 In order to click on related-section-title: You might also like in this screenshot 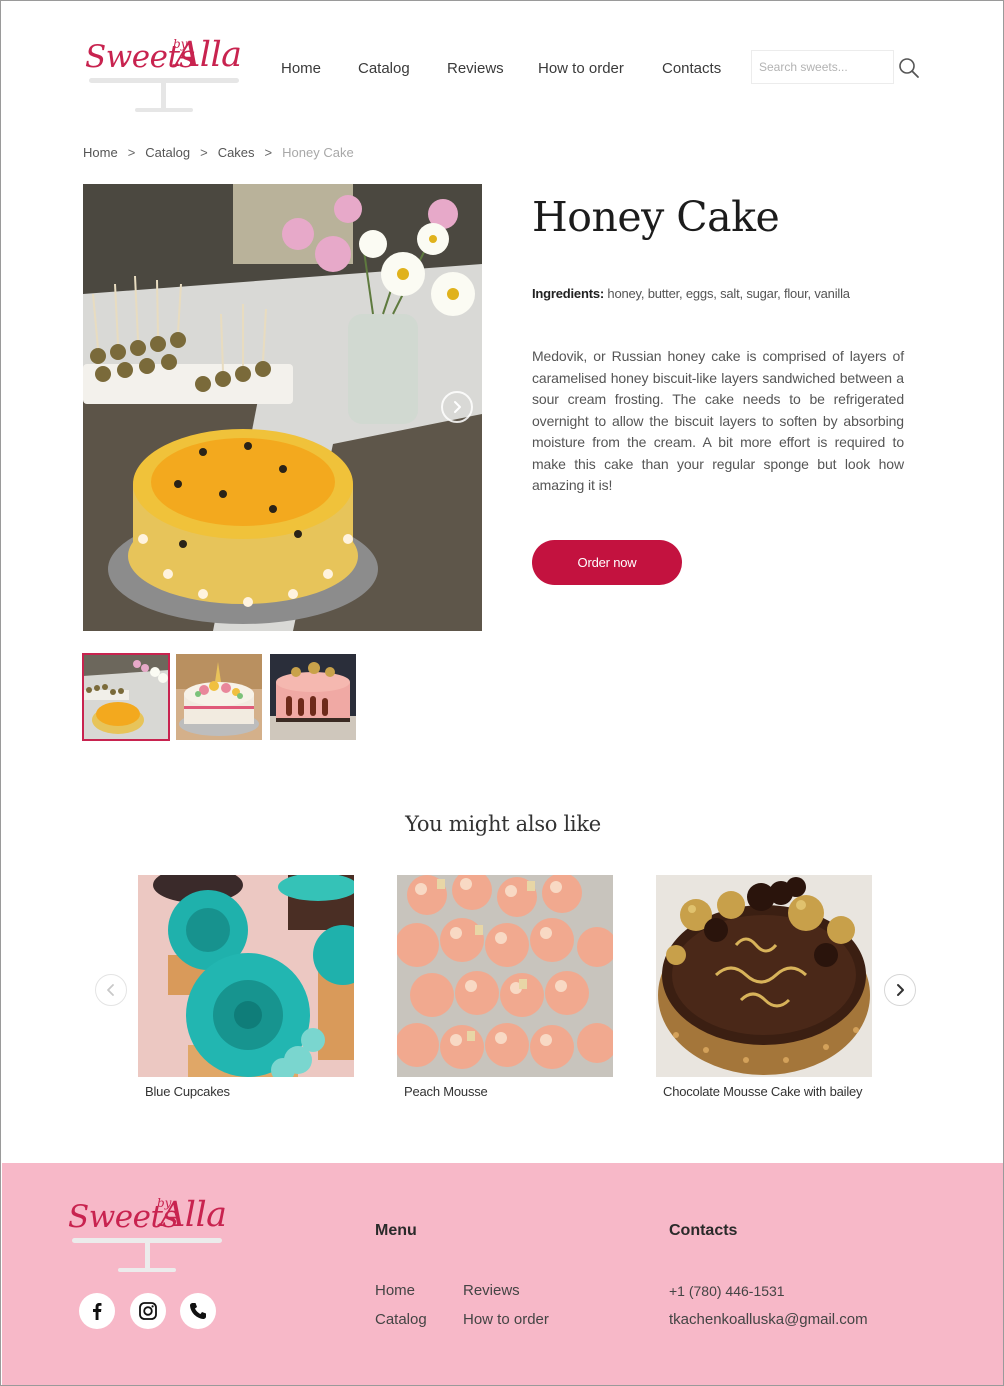, I will do `click(503, 824)`.